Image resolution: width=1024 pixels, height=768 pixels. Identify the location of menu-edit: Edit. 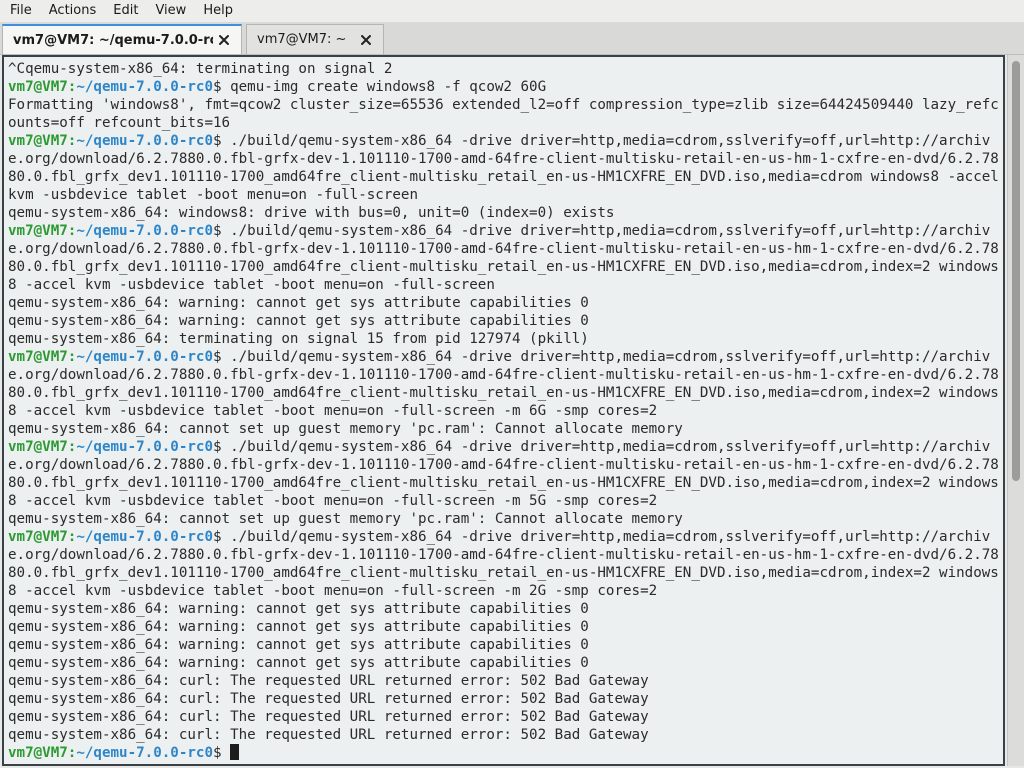
(124, 11).